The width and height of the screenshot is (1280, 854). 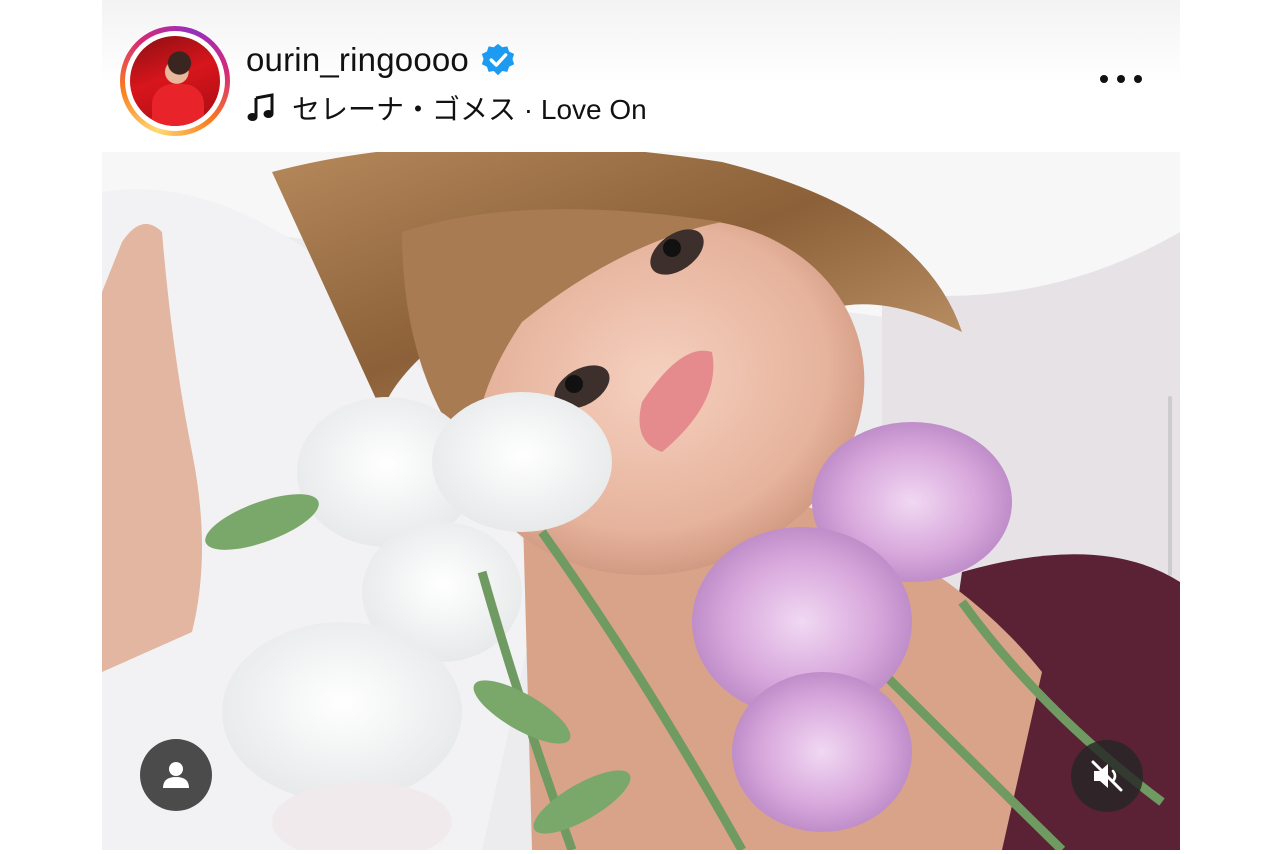 I want to click on media-scroll-indicator, so click(x=1170, y=486).